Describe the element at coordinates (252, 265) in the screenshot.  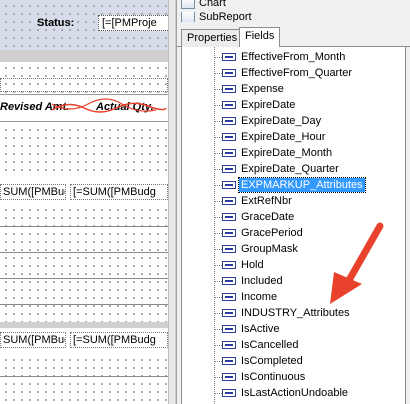
I see `field-label: Hold` at that location.